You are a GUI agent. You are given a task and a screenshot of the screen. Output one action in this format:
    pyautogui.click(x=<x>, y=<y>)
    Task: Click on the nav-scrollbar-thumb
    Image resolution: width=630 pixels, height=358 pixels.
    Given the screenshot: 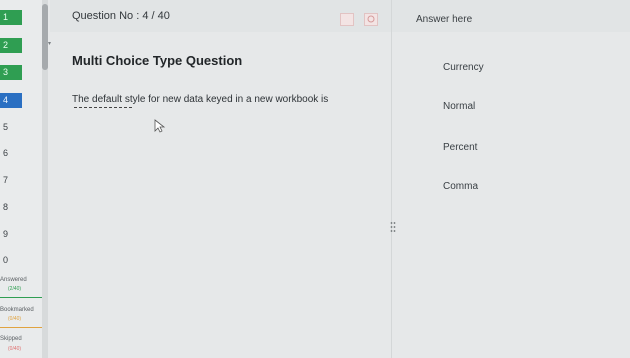 What is the action you would take?
    pyautogui.click(x=45, y=37)
    